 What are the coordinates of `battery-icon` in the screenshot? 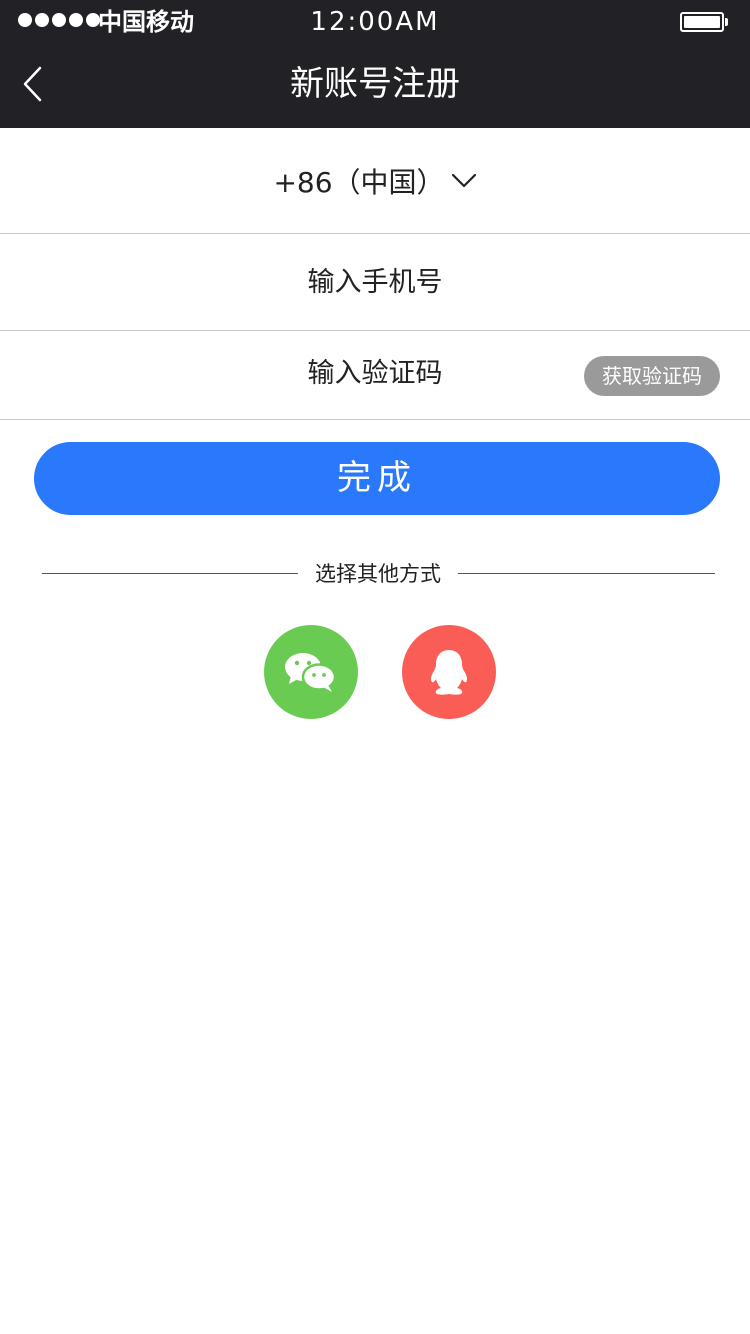 It's located at (704, 22).